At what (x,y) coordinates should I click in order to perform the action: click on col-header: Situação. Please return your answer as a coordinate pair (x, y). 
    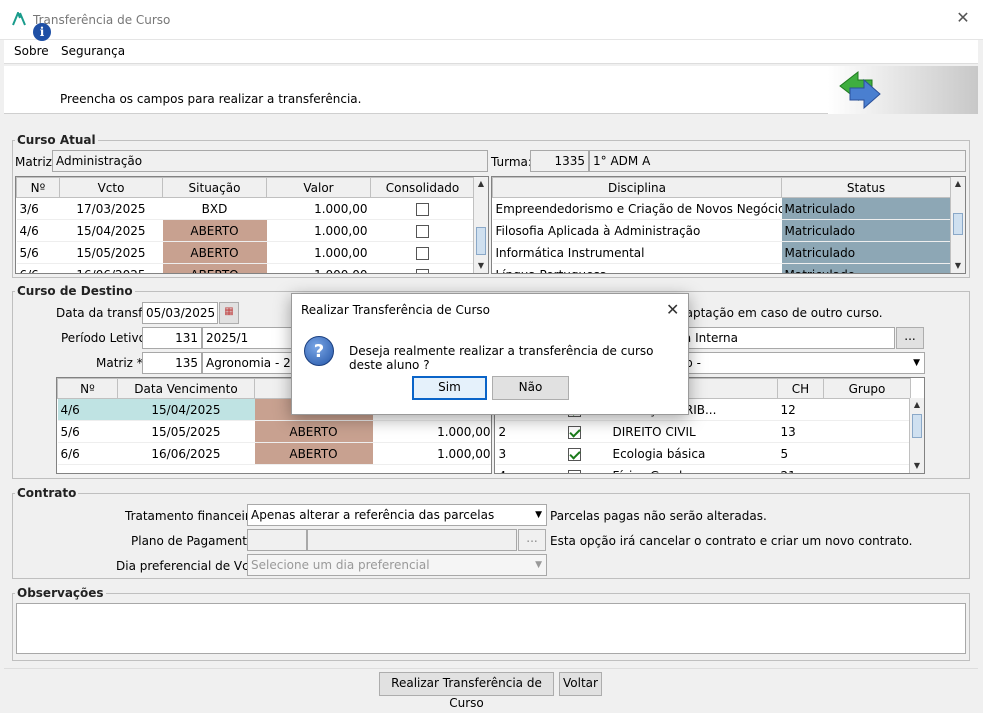
    Looking at the image, I should click on (214, 187).